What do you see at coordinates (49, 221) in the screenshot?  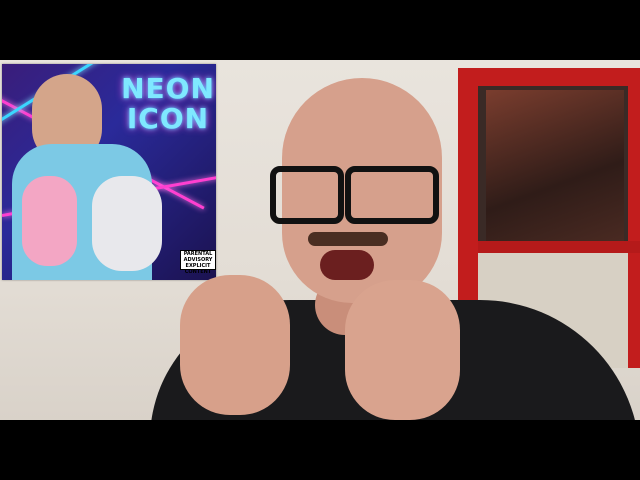 I see `poster-baby` at bounding box center [49, 221].